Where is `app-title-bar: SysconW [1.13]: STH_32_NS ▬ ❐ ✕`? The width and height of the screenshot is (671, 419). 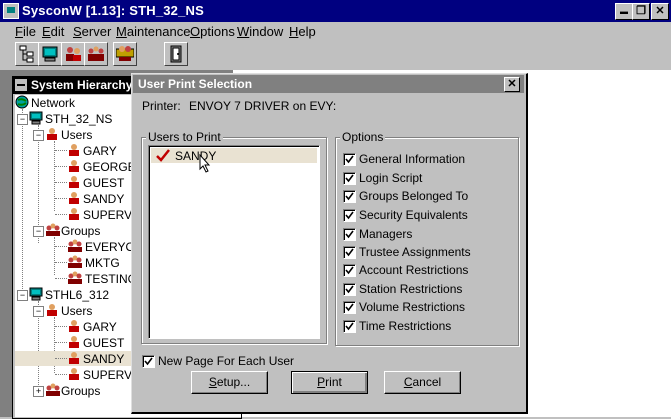
app-title-bar: SysconW [1.13]: STH_32_NS ▬ ❐ ✕ is located at coordinates (335, 11).